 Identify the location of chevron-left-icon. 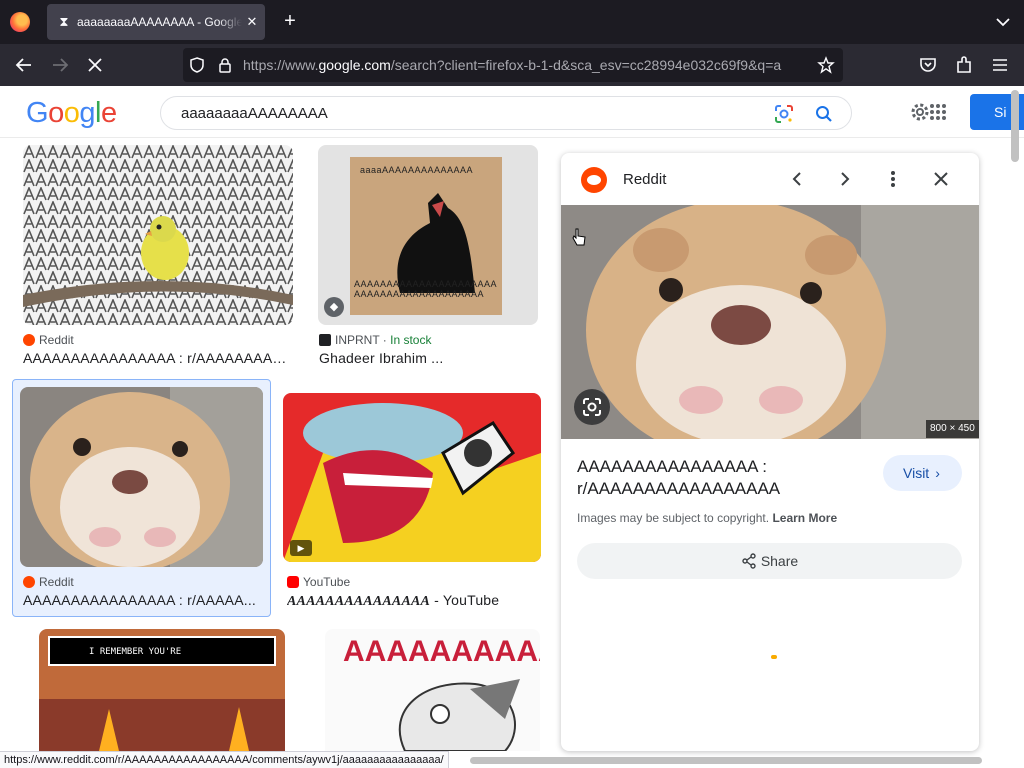
(797, 179).